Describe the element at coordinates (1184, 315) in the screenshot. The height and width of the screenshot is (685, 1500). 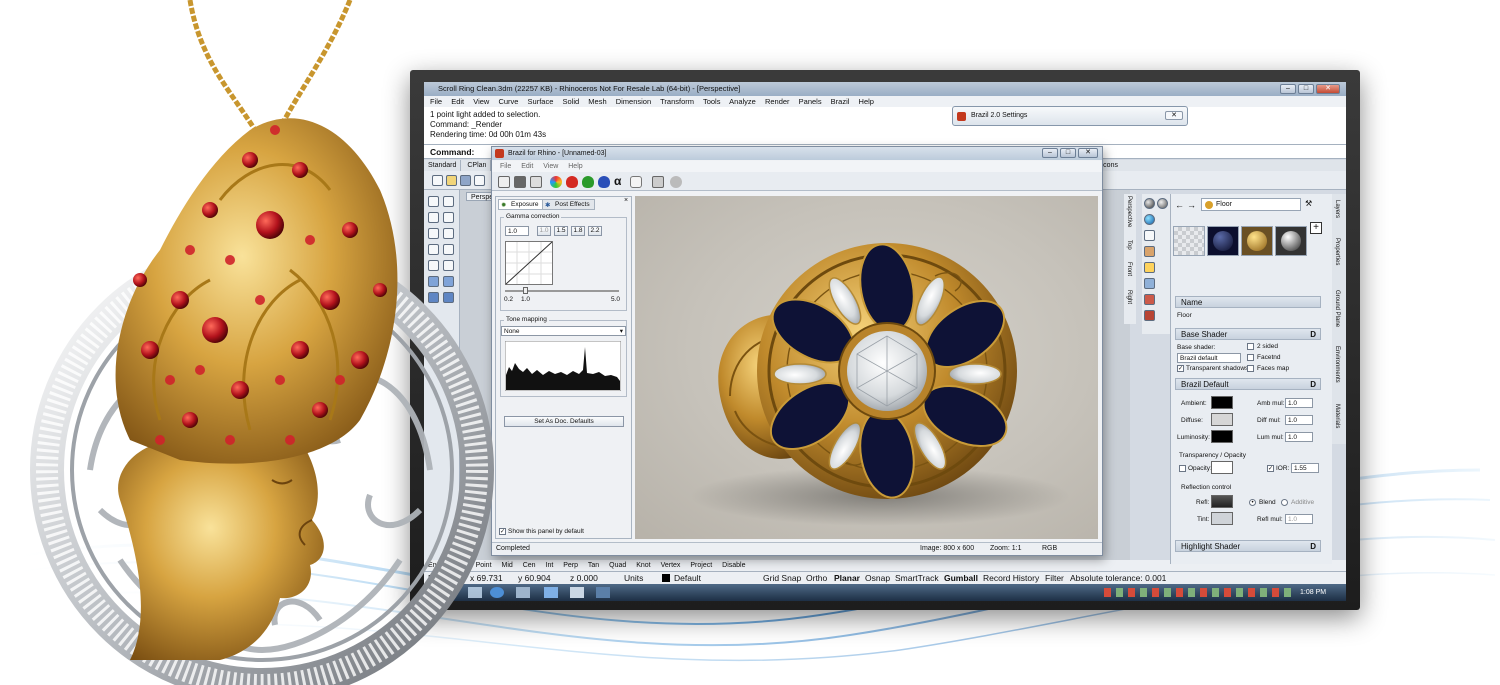
I see `material-name-value: Floor` at that location.